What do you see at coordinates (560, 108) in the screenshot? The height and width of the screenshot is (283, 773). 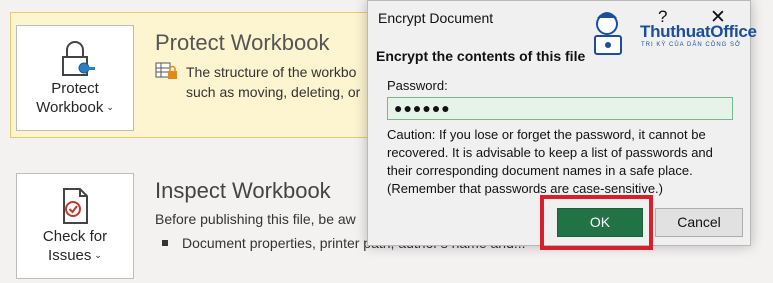 I see `password-field: ●●●●●●` at bounding box center [560, 108].